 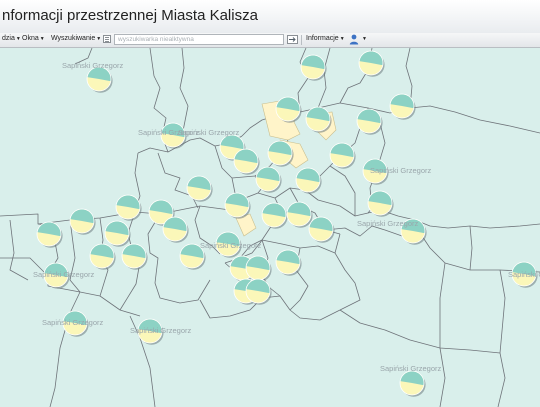 What do you see at coordinates (107, 39) in the screenshot?
I see `list-icon` at bounding box center [107, 39].